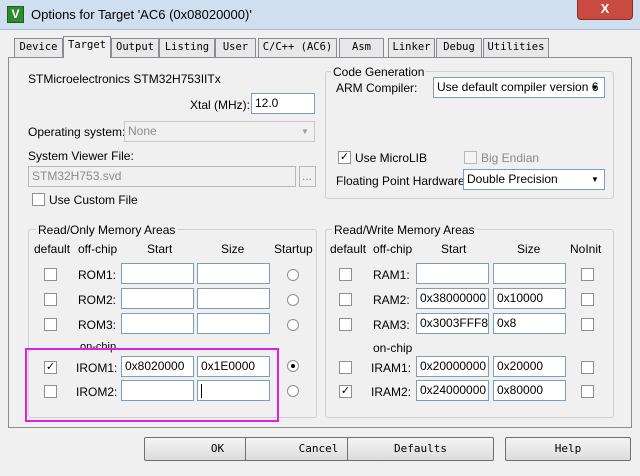 The image size is (640, 476). I want to click on readonly-memory-title: Read/Only Memory Areas, so click(107, 230).